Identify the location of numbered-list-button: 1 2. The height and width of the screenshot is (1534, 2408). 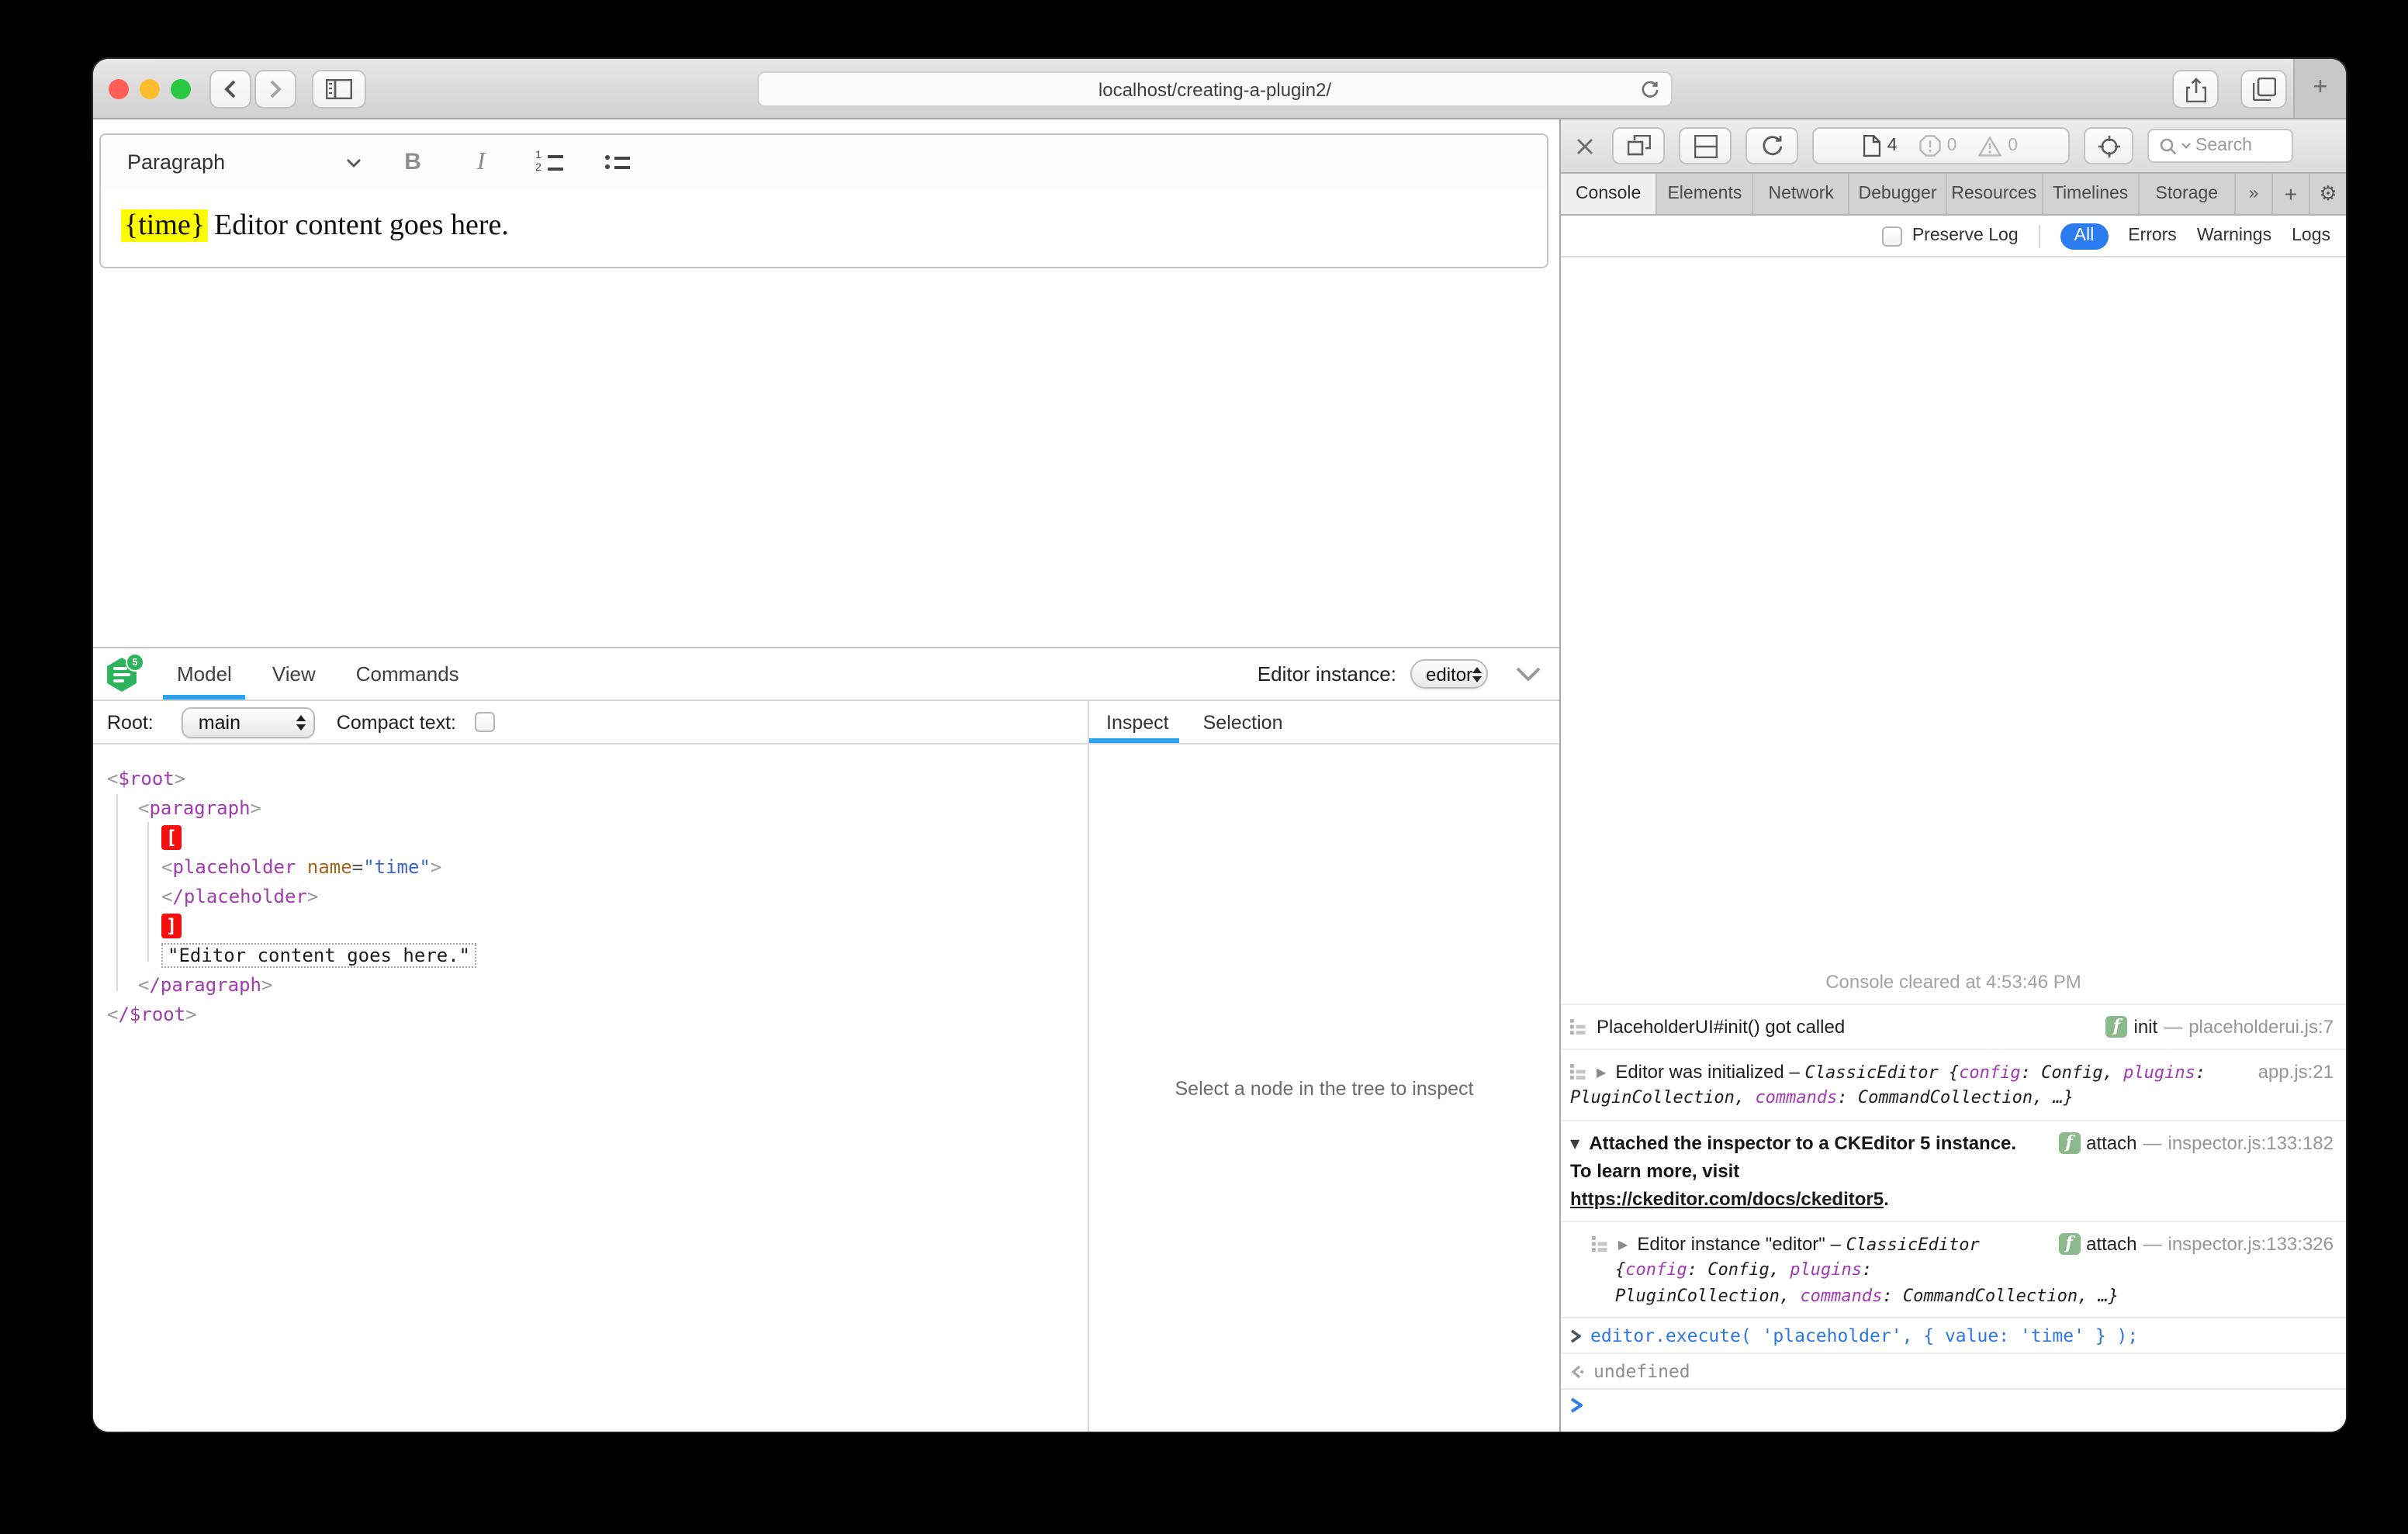
(549, 162).